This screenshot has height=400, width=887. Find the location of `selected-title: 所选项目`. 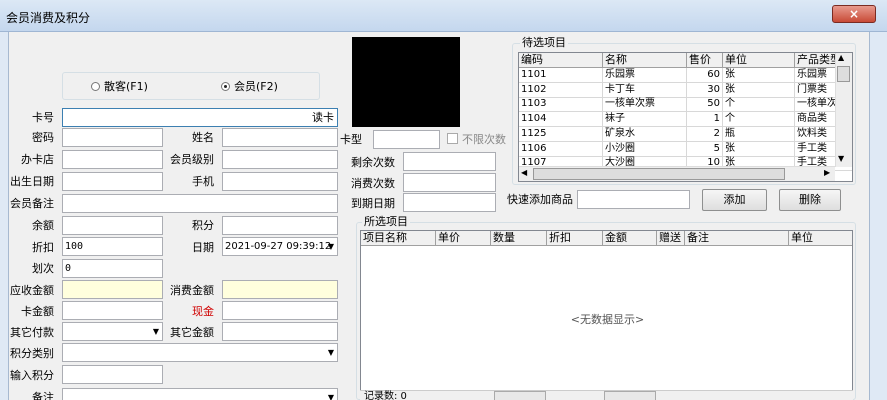

selected-title: 所选项目 is located at coordinates (386, 221).